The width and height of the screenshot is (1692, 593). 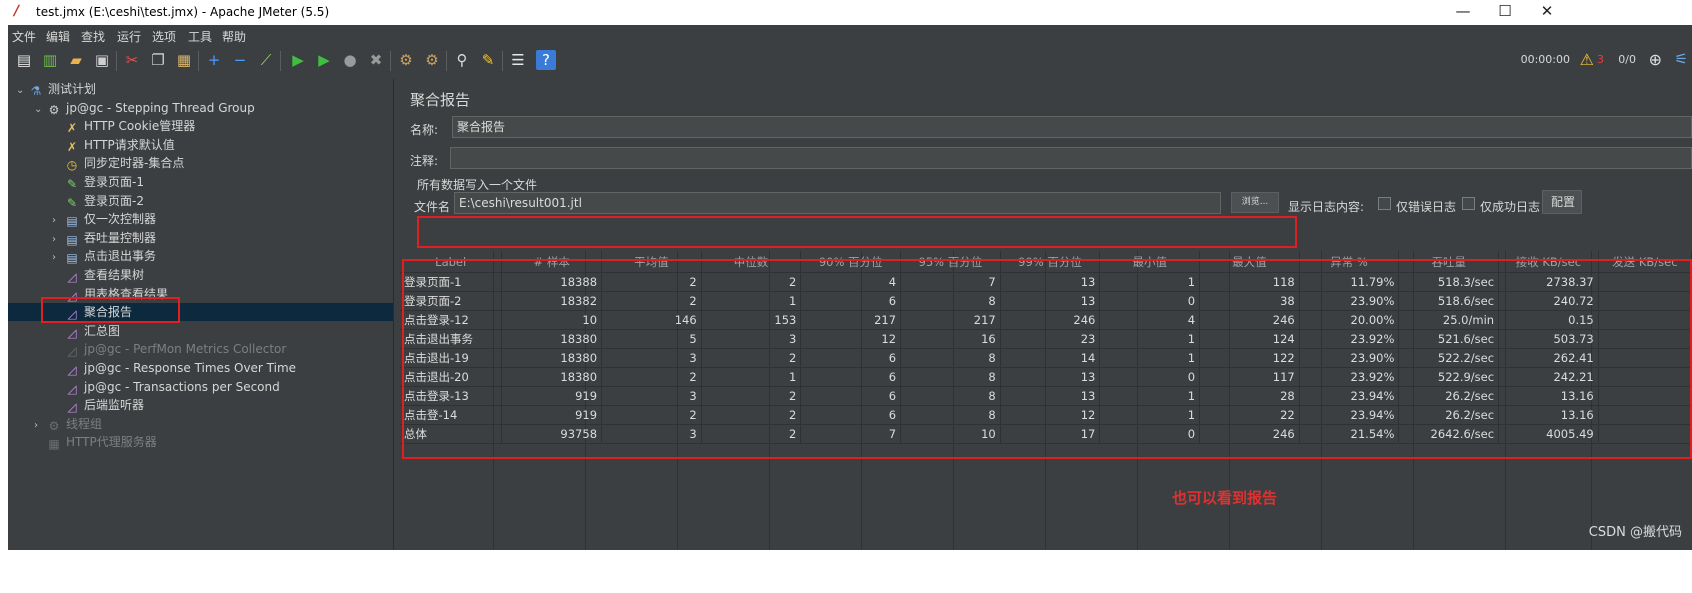 What do you see at coordinates (104, 256) in the screenshot?
I see `tree-node: › ▤ 点击退出事务` at bounding box center [104, 256].